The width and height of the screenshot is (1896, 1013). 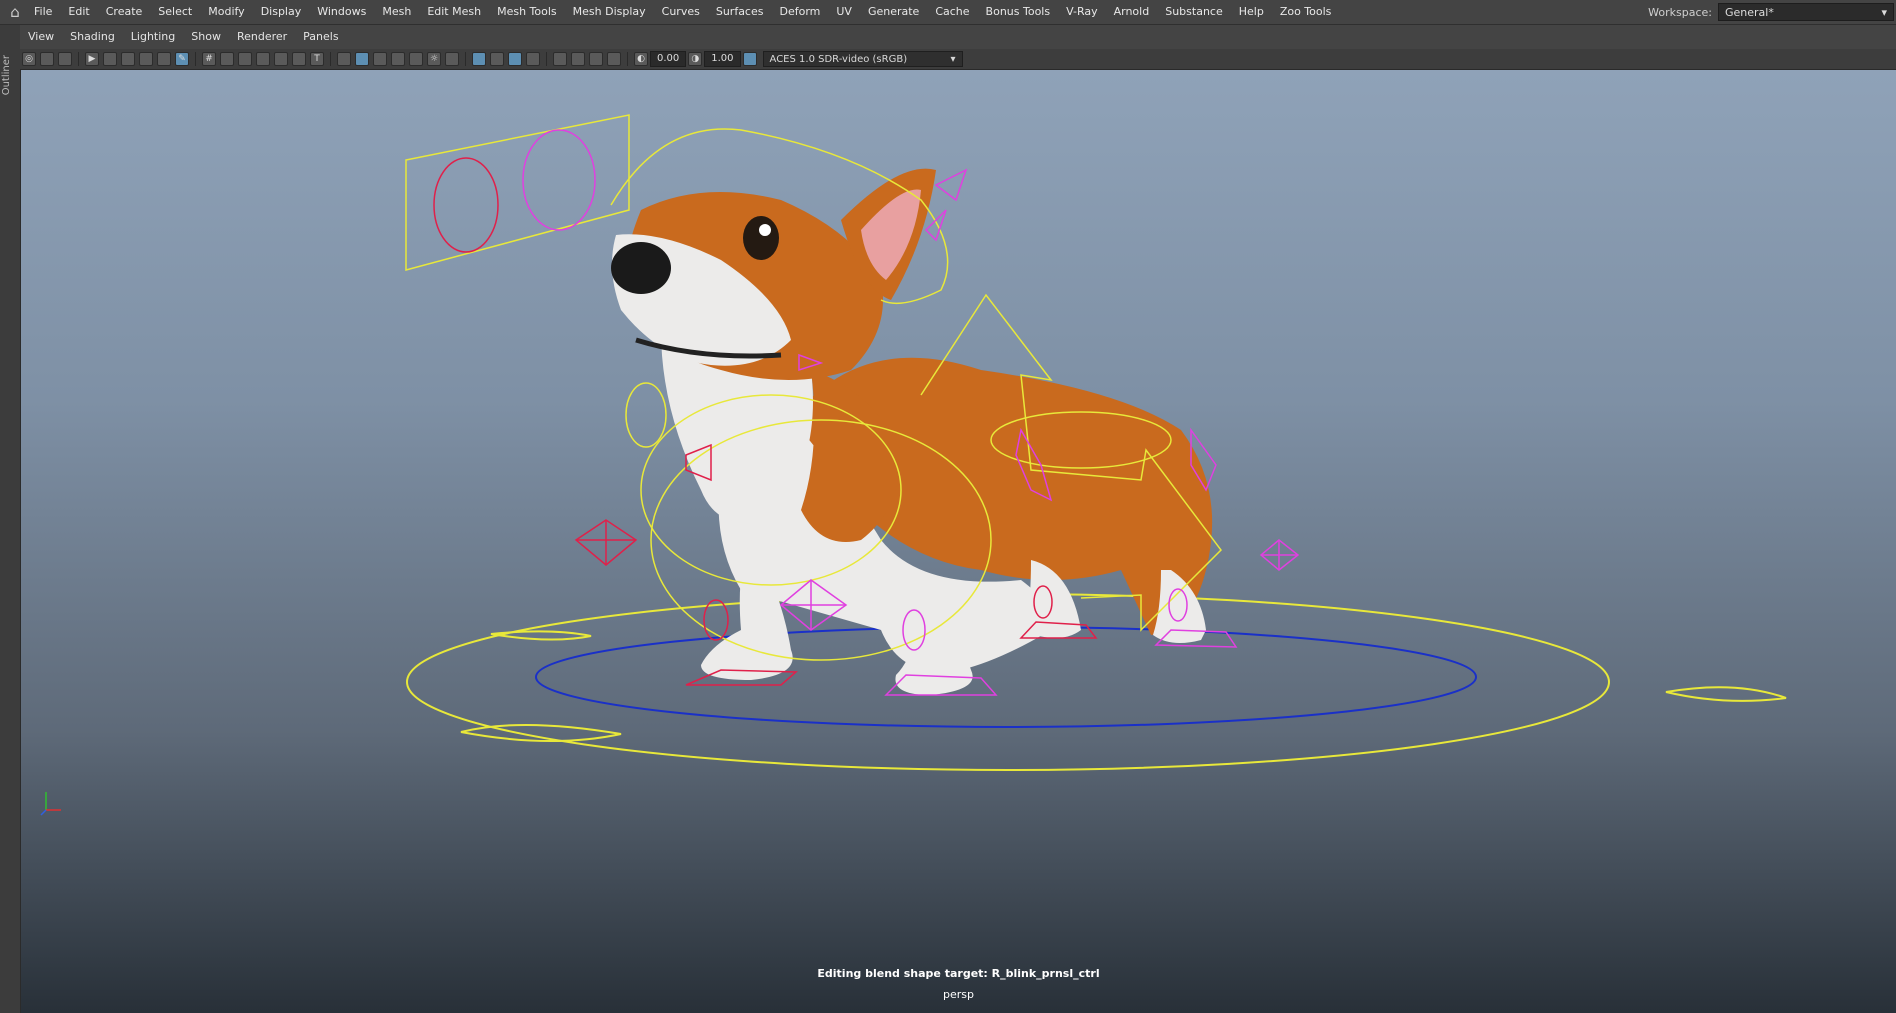 I want to click on gamma-icon: ◑, so click(x=695, y=59).